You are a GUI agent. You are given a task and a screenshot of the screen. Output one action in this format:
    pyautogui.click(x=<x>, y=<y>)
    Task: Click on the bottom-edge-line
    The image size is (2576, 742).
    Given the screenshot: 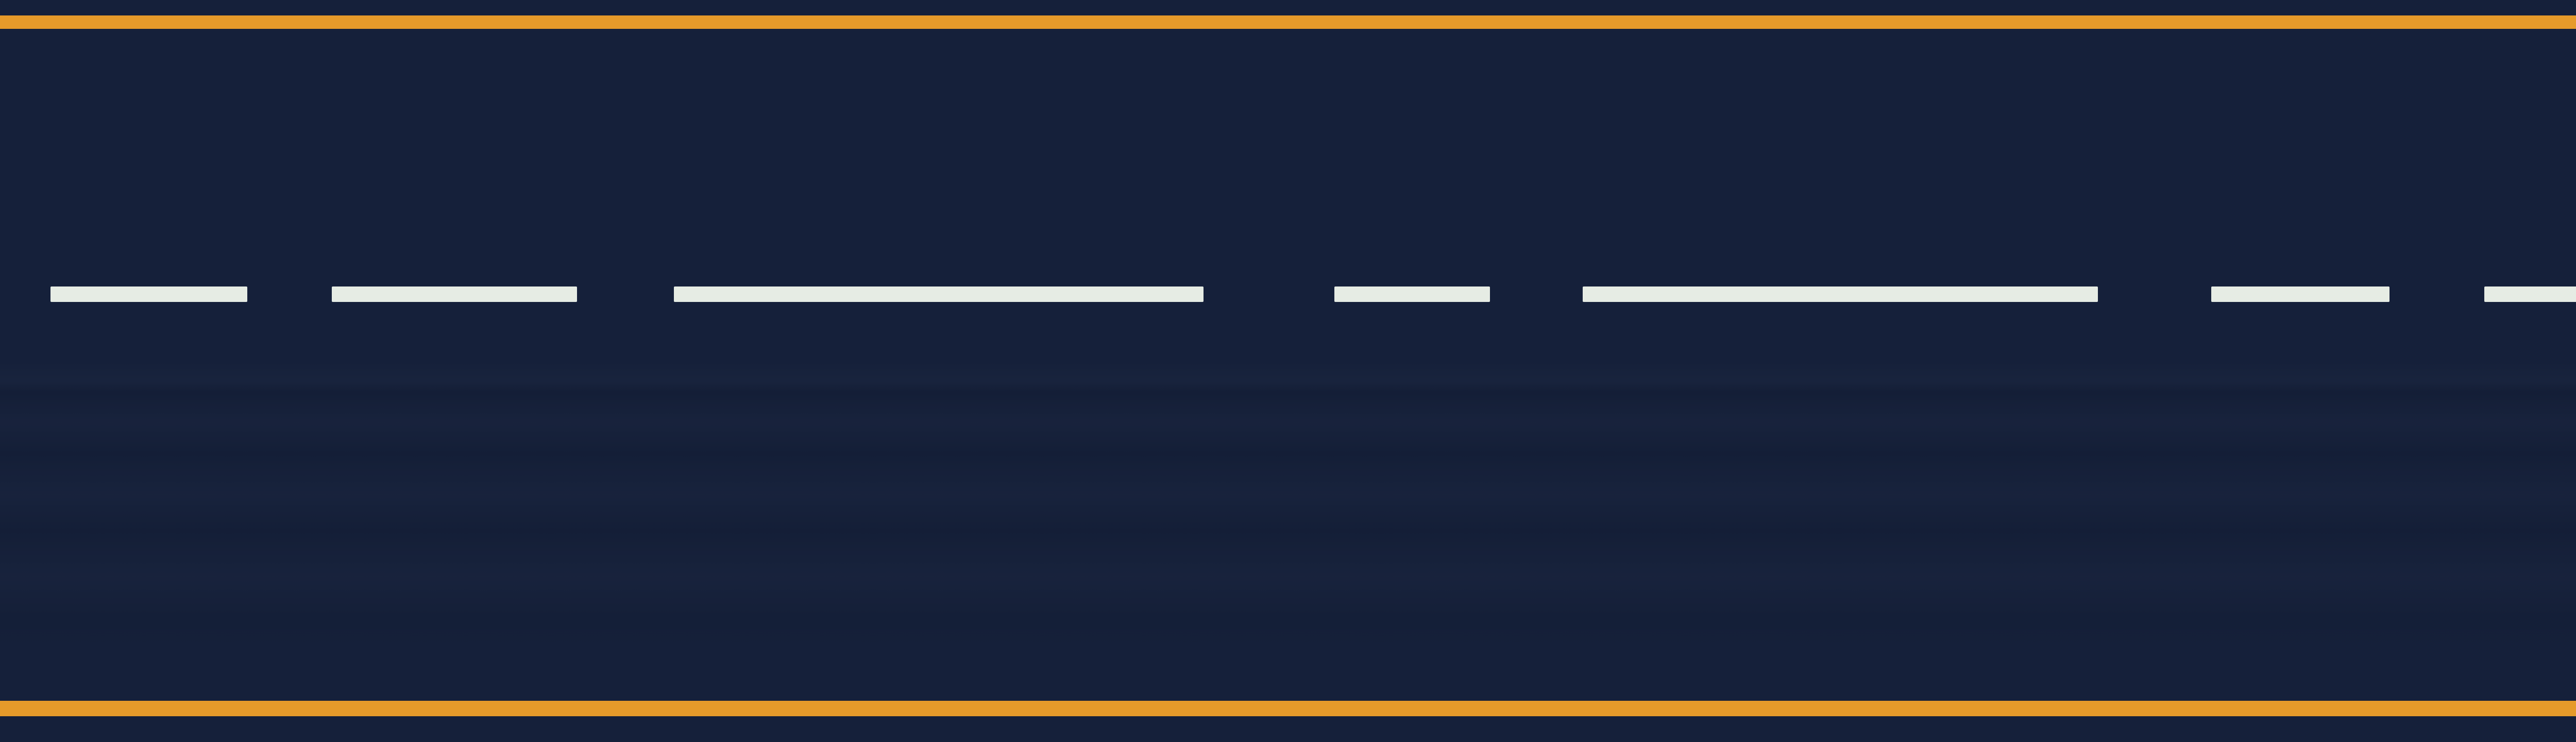 What is the action you would take?
    pyautogui.click(x=1288, y=708)
    